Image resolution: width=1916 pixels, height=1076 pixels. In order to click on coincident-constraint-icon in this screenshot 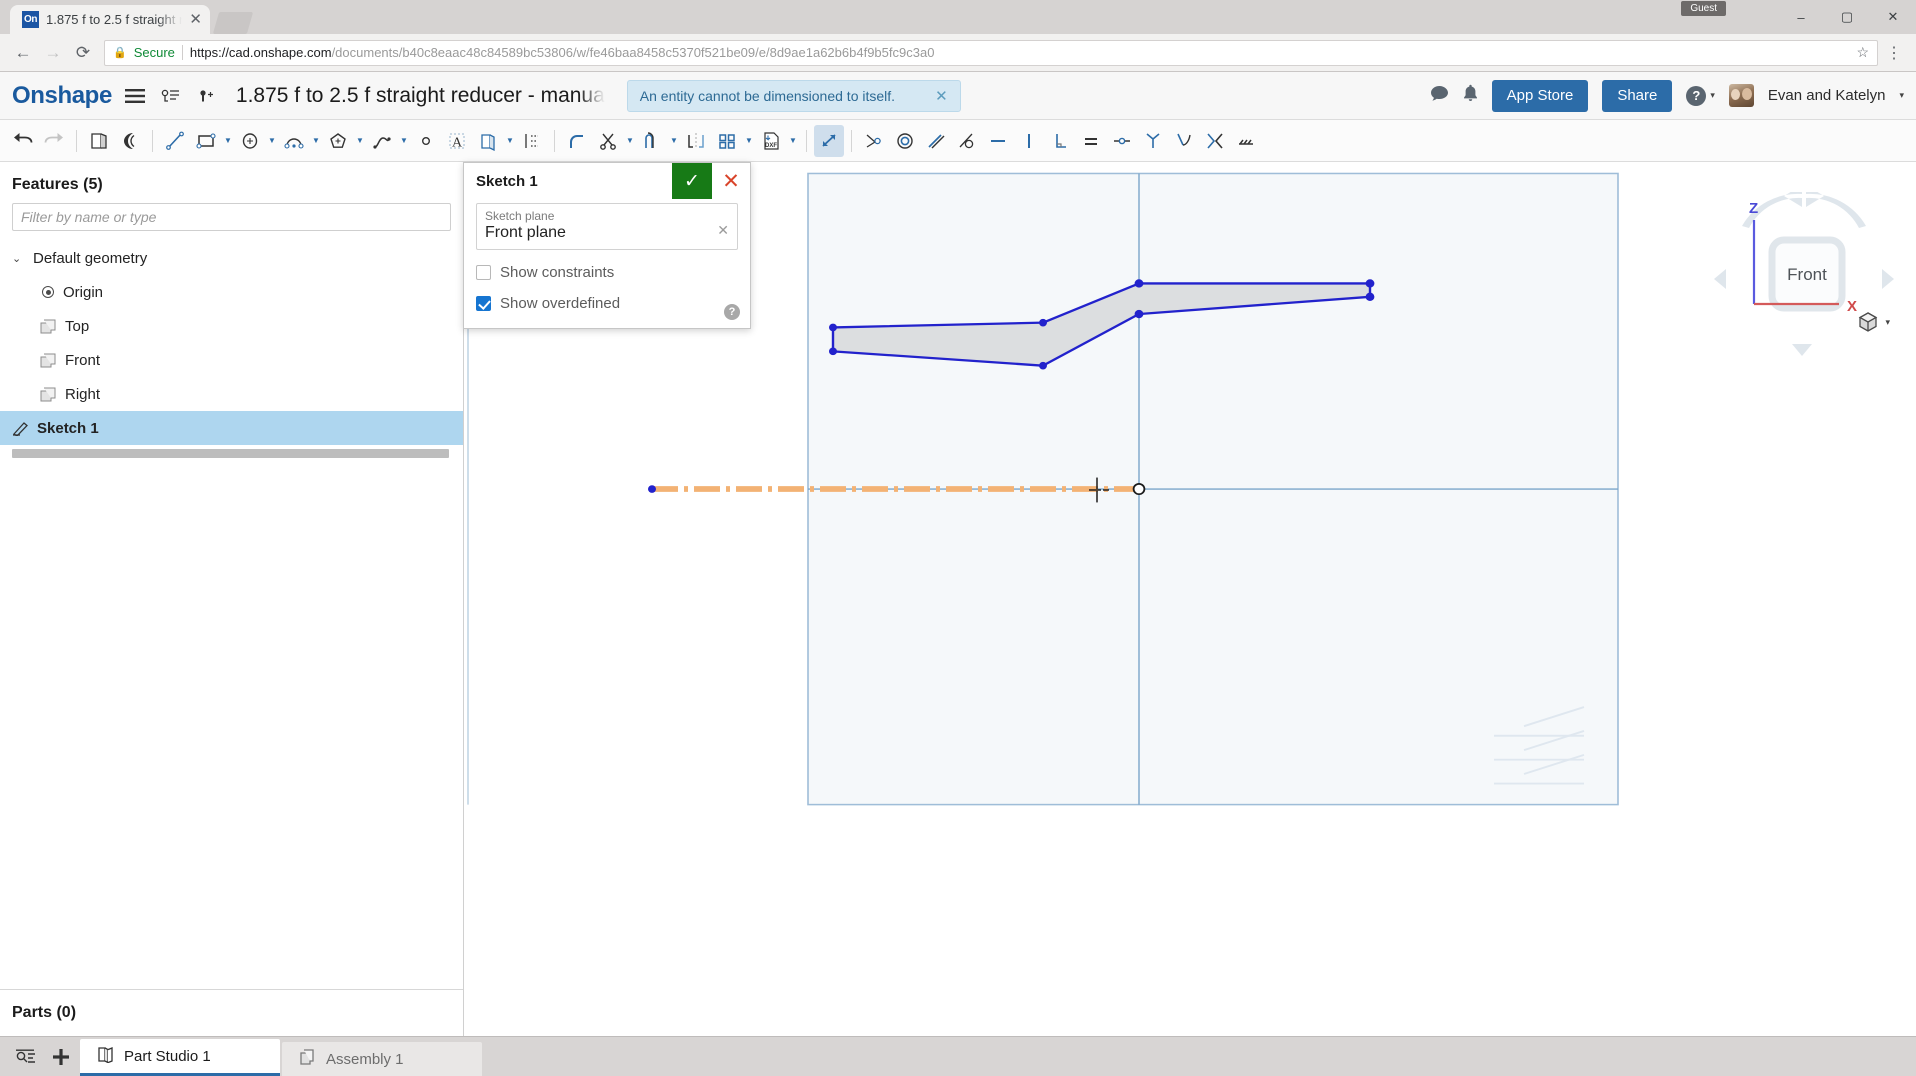, I will do `click(874, 141)`.